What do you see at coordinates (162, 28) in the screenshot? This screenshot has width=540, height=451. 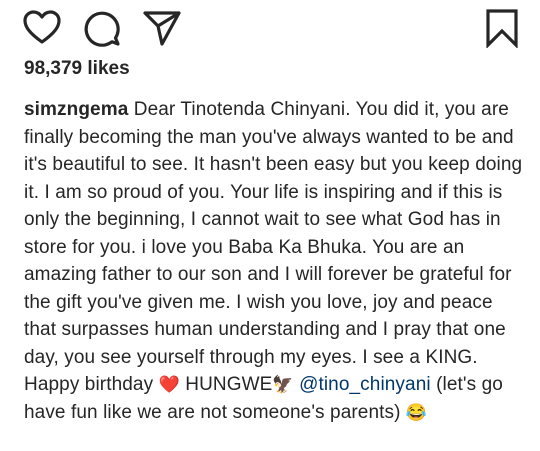 I see `share-paper-plane-icon` at bounding box center [162, 28].